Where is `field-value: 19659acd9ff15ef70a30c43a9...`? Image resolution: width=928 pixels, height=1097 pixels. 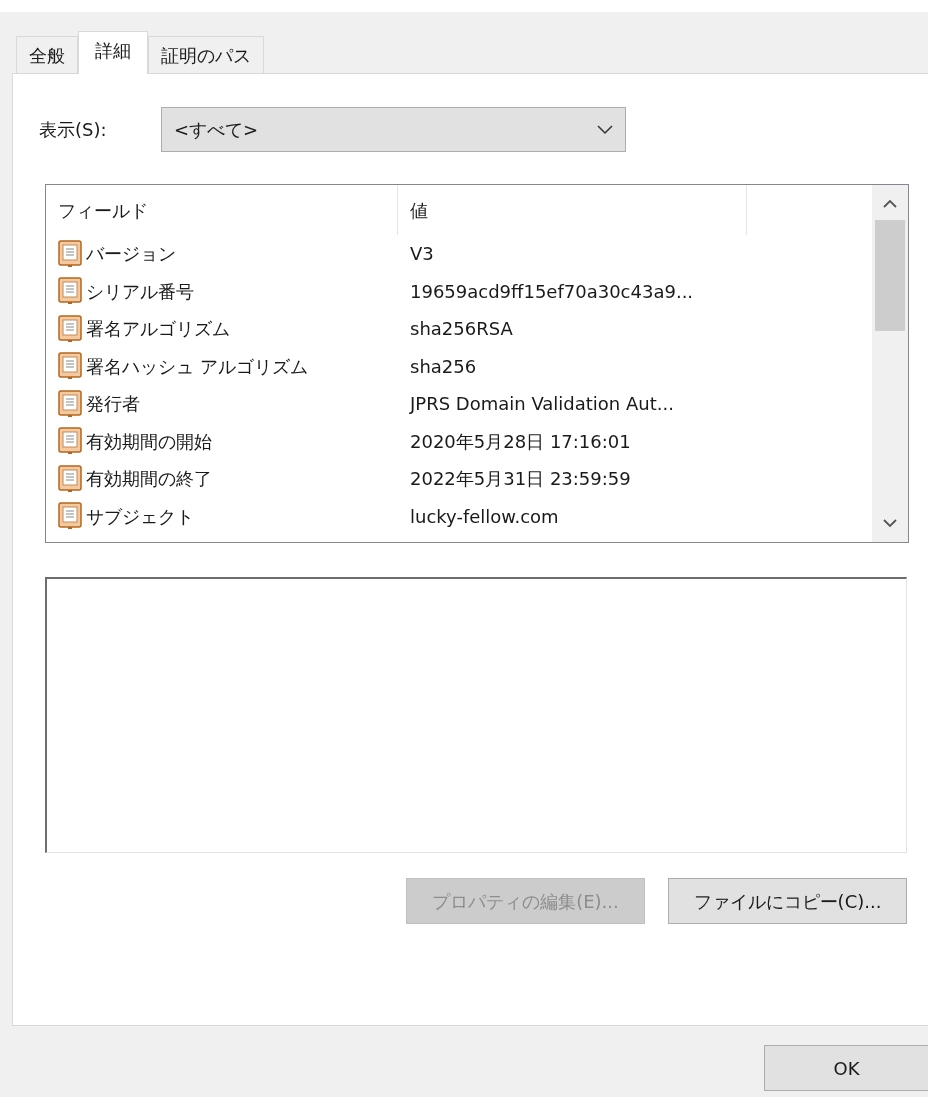 field-value: 19659acd9ff15ef70a30c43a9... is located at coordinates (551, 291).